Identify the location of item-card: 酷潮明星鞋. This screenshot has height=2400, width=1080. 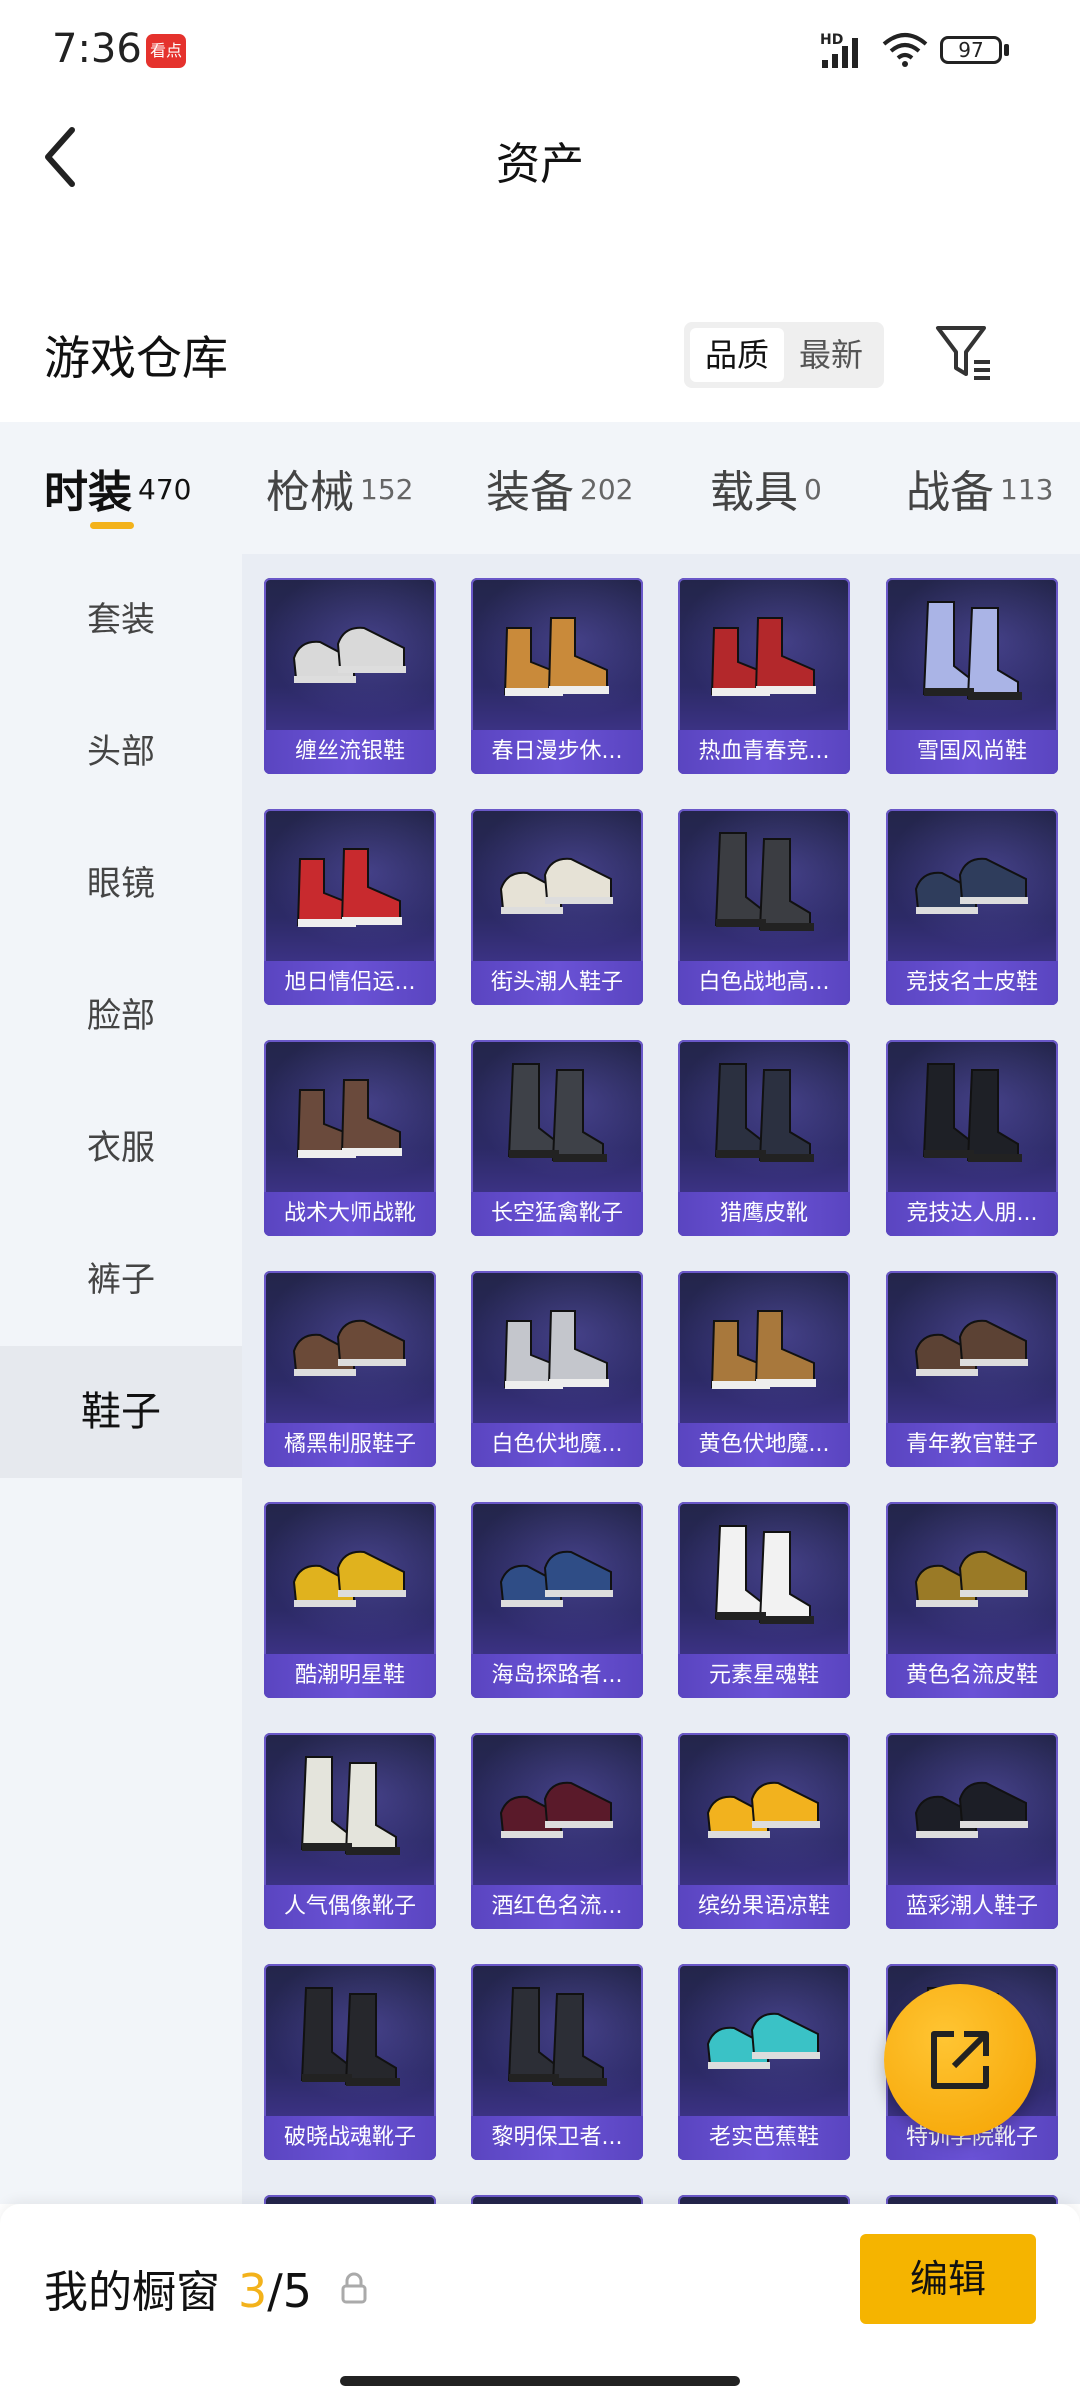
(350, 1600).